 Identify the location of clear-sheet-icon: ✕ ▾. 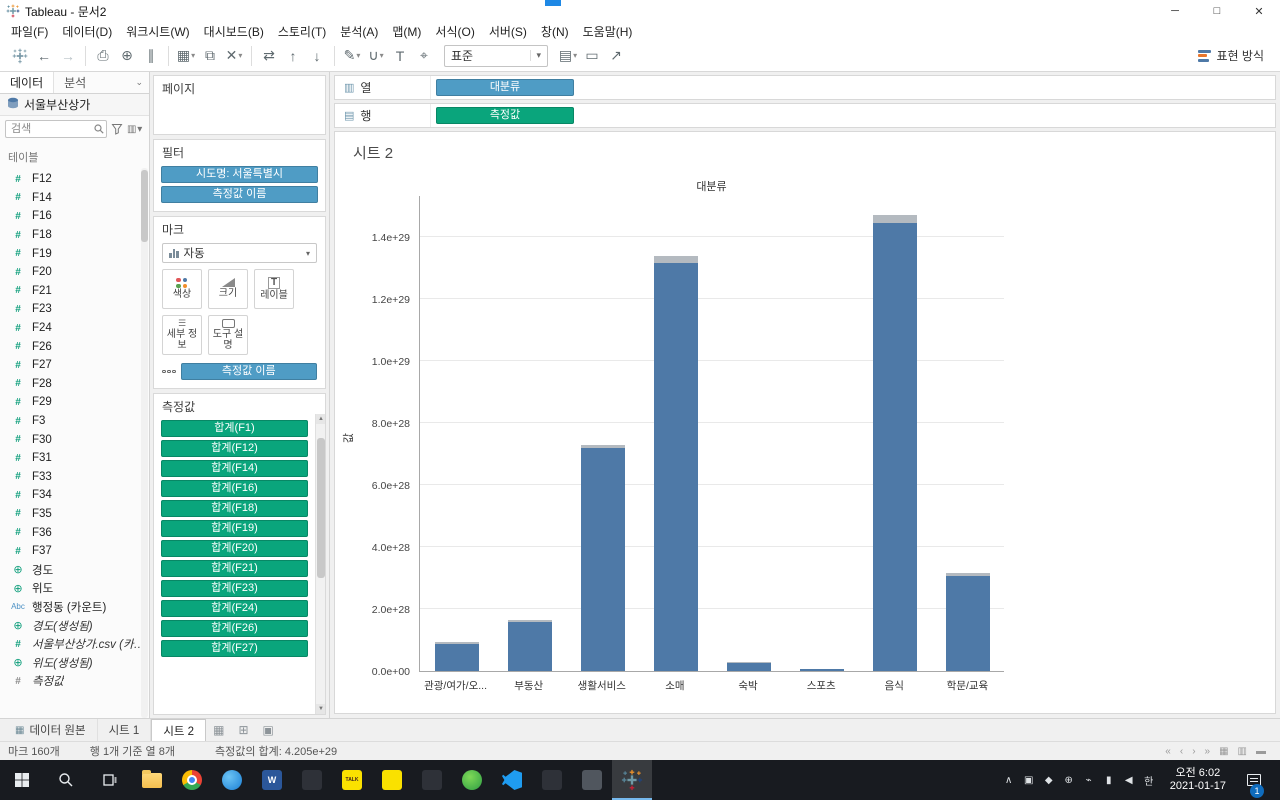
(234, 56).